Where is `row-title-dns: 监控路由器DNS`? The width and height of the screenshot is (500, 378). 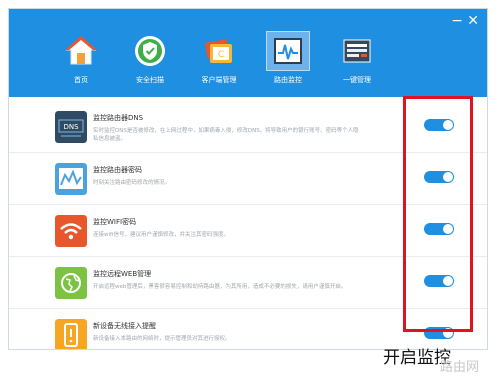 row-title-dns: 监控路由器DNS is located at coordinates (118, 118).